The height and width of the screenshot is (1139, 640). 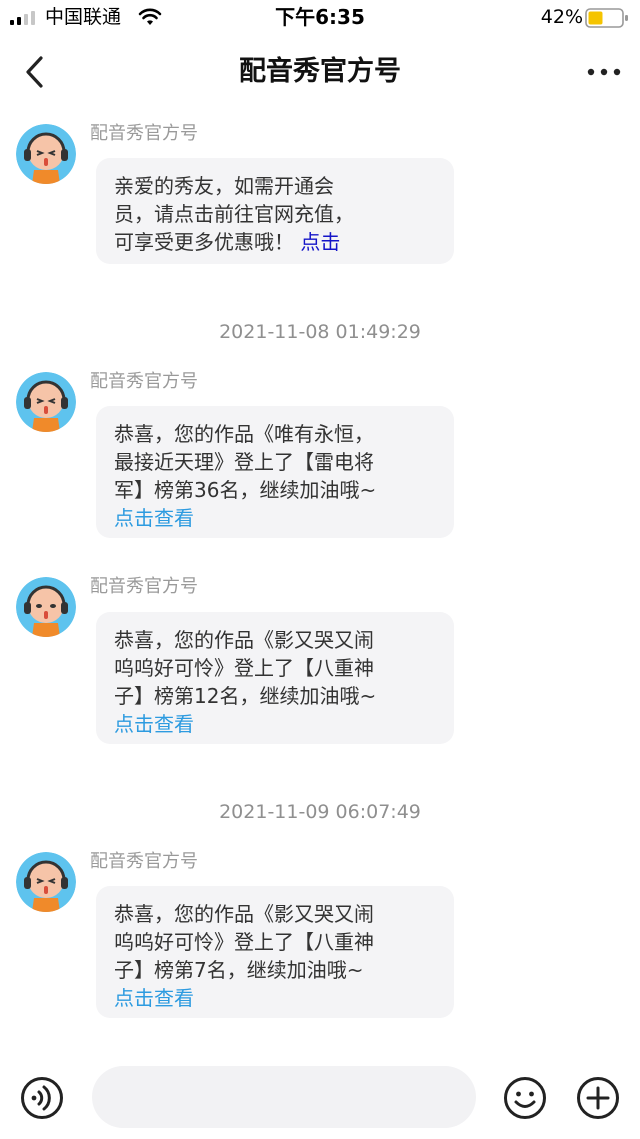 I want to click on recharge-link: 点击, so click(x=320, y=242).